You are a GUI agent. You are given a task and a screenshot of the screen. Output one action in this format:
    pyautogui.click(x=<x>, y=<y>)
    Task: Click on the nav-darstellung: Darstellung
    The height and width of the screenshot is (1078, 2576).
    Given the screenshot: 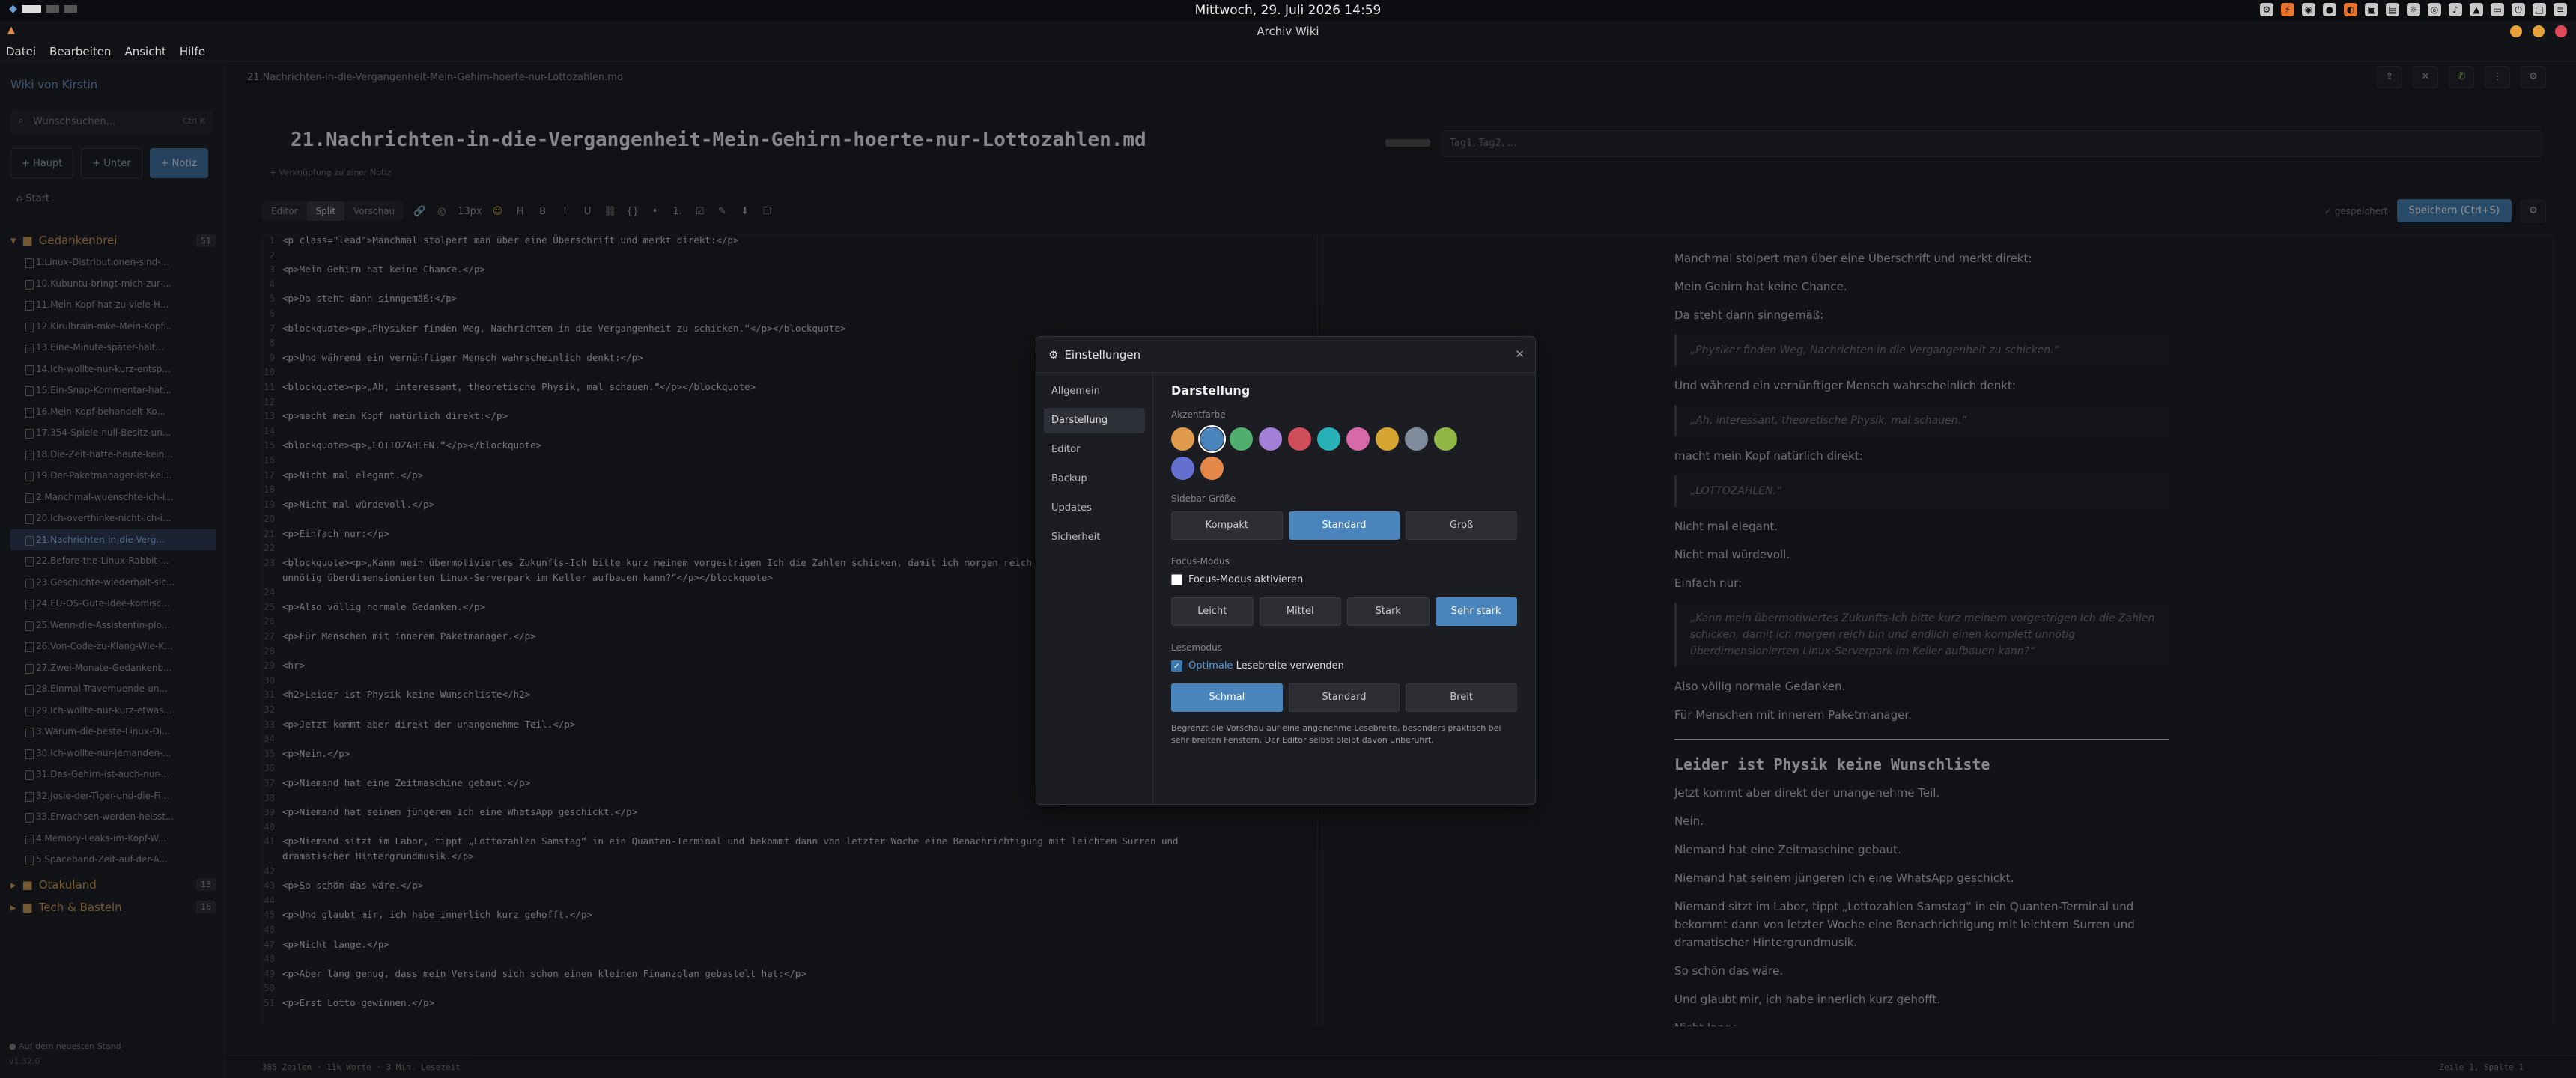 What is the action you would take?
    pyautogui.click(x=1094, y=420)
    